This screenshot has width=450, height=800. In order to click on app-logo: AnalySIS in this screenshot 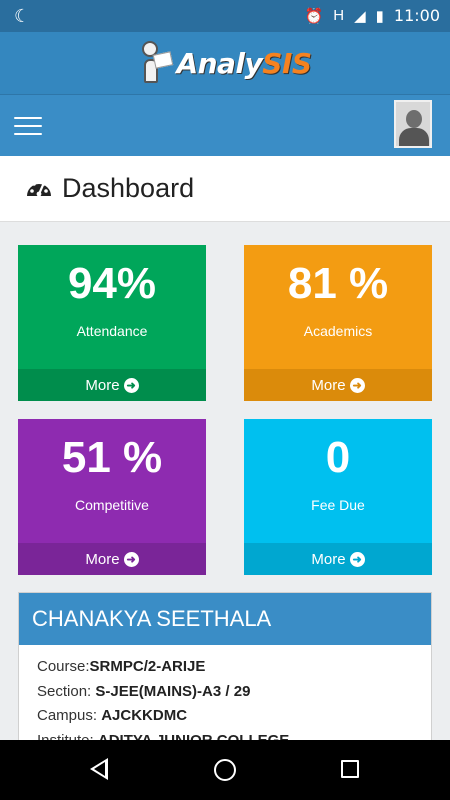, I will do `click(225, 63)`.